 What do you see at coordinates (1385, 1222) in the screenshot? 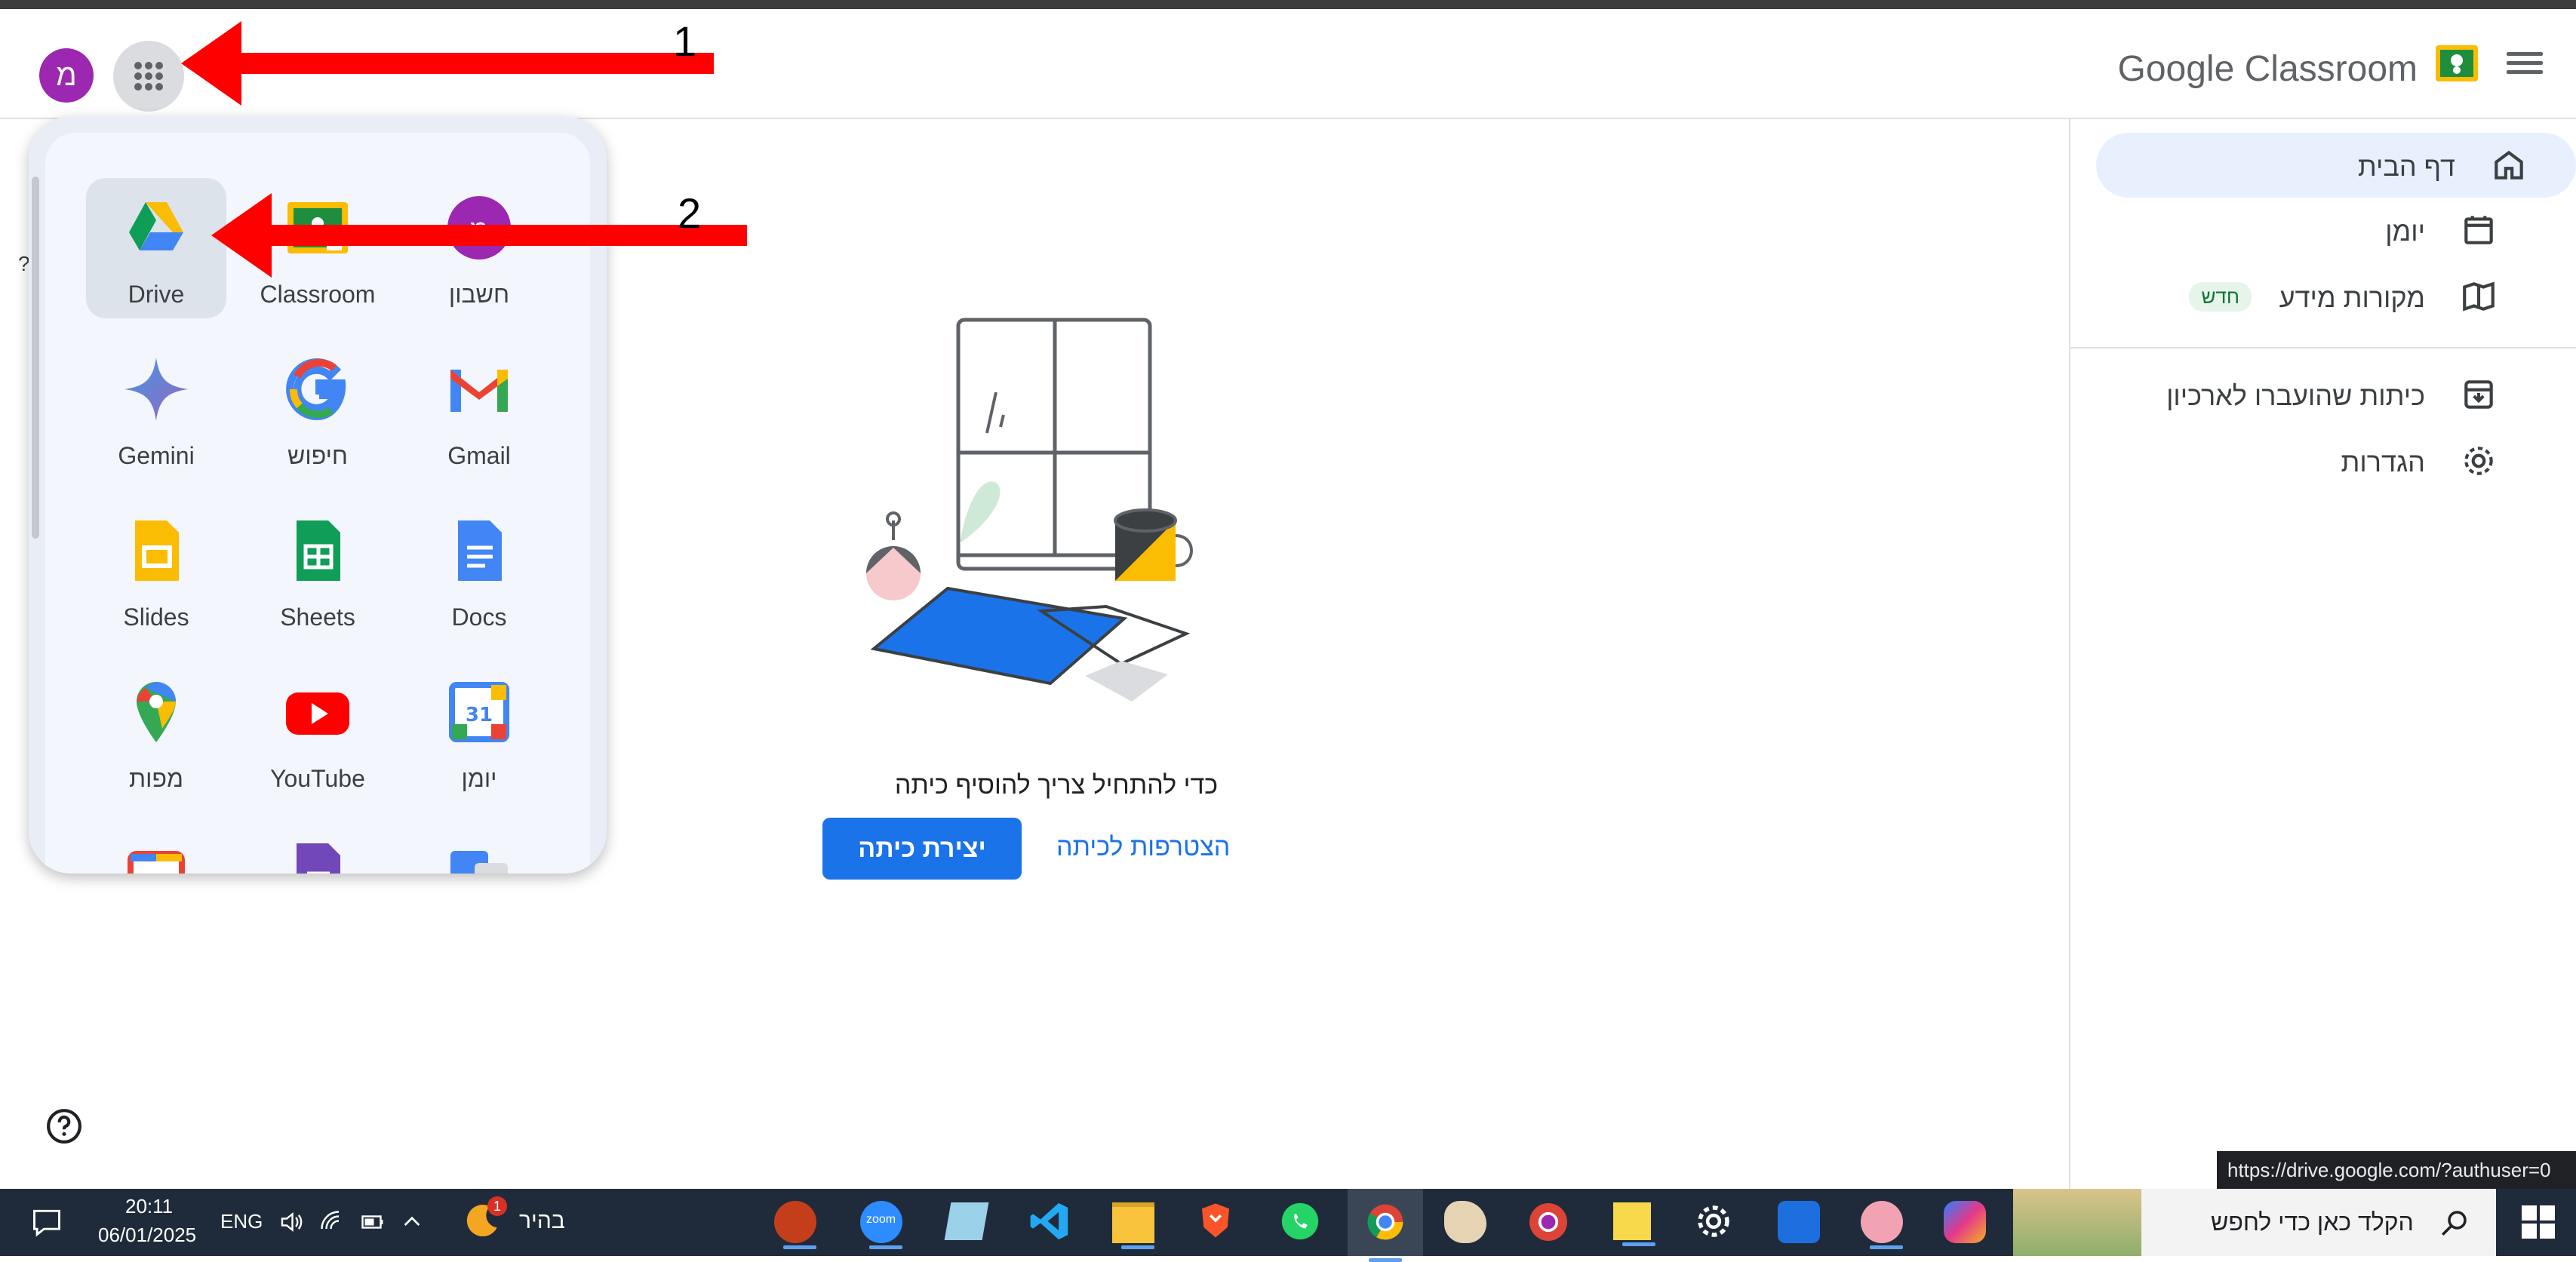
I see `chrome-icon` at bounding box center [1385, 1222].